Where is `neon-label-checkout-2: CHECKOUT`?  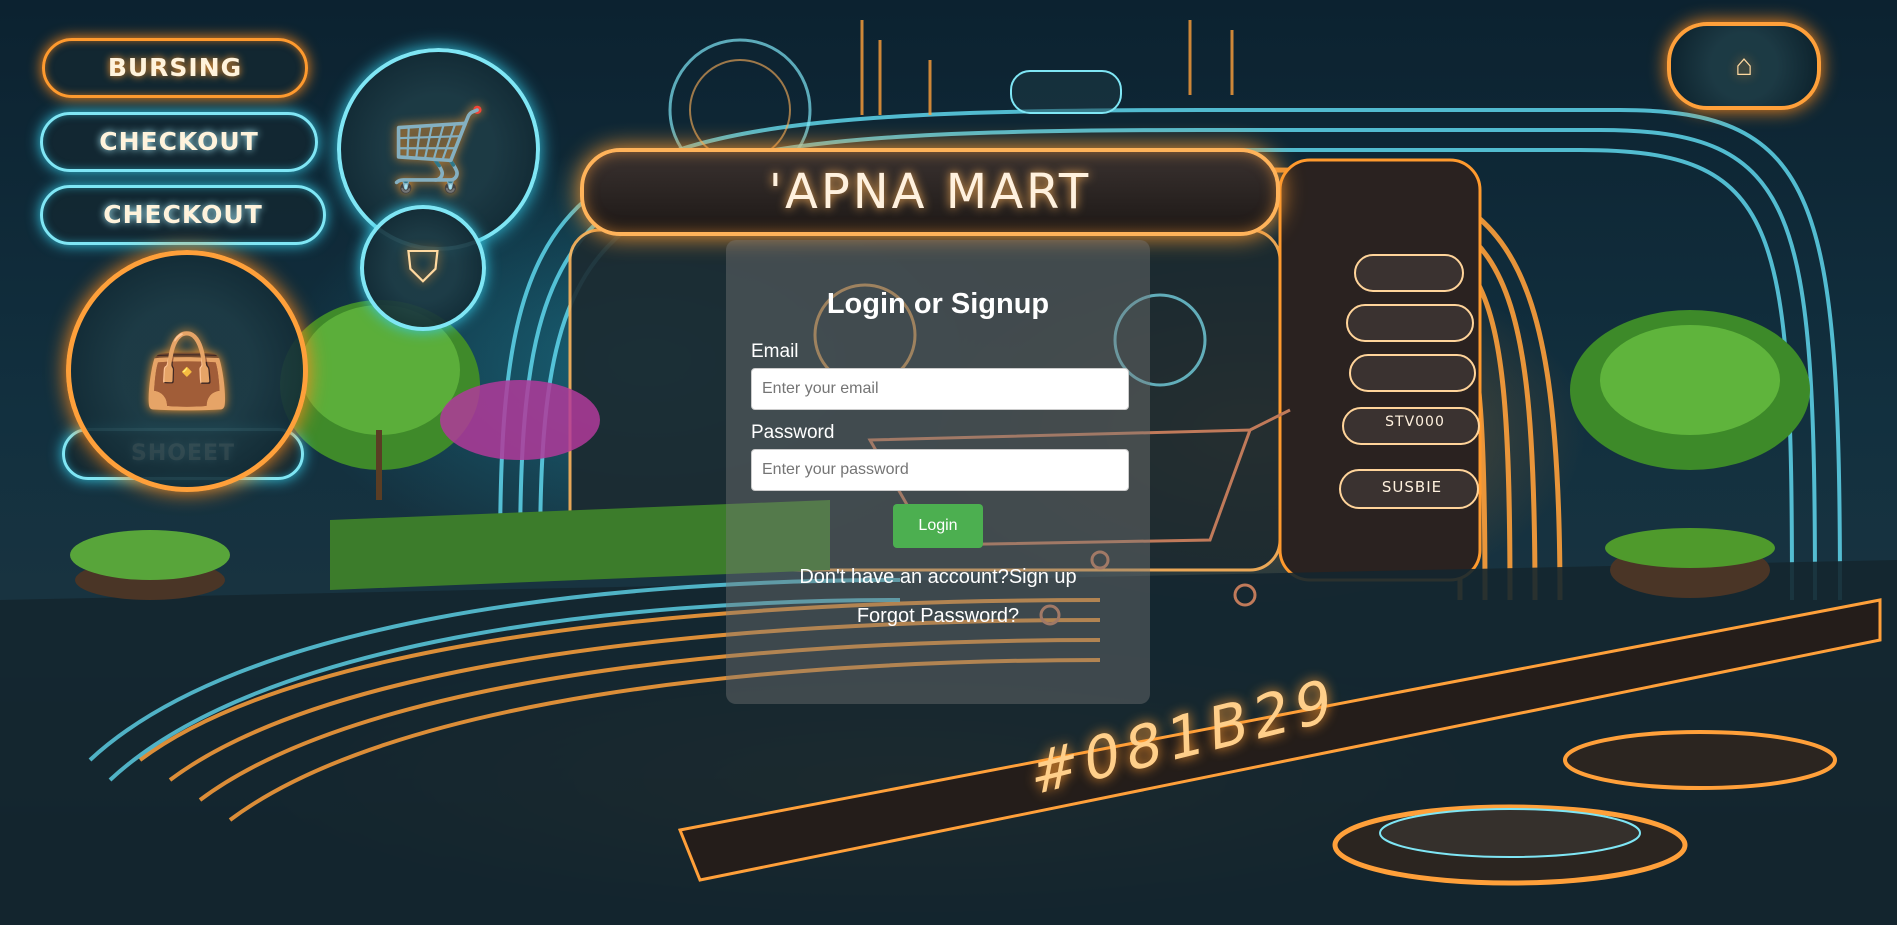
neon-label-checkout-2: CHECKOUT is located at coordinates (183, 215).